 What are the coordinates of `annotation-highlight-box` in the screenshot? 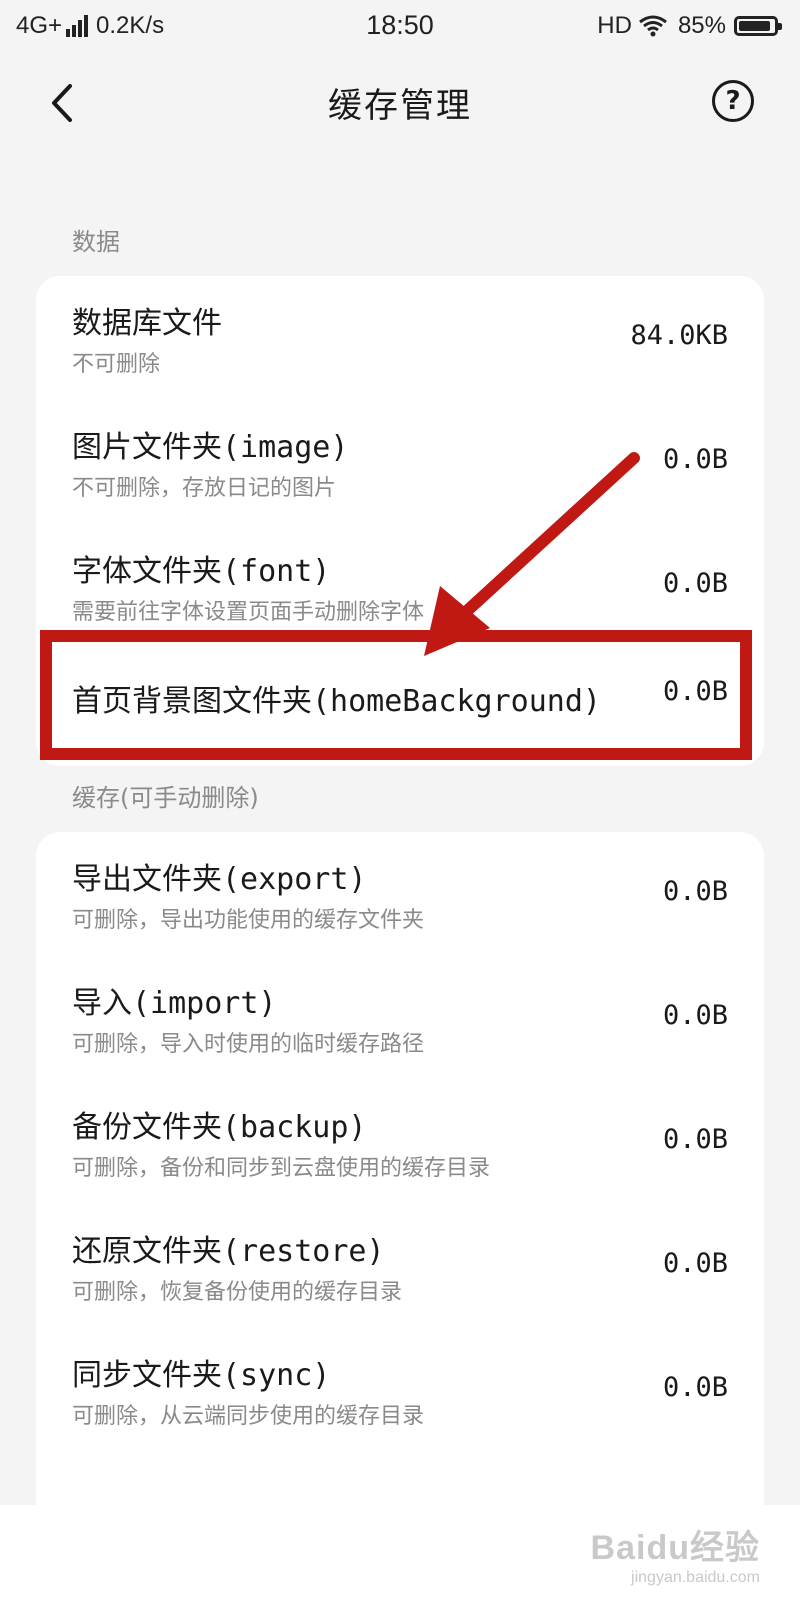 It's located at (396, 695).